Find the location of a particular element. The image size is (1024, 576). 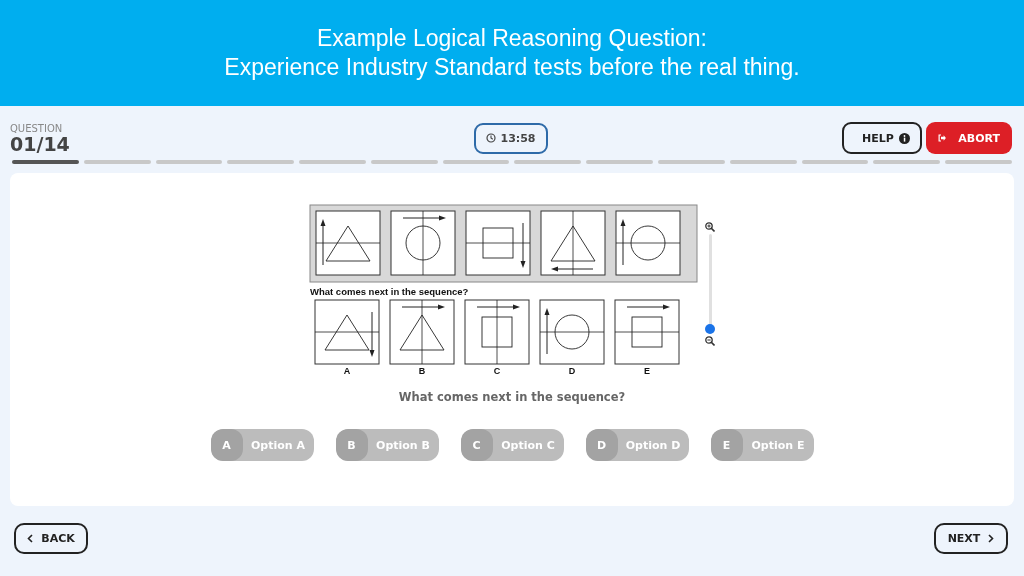

answer-option: B Option B is located at coordinates (387, 445).